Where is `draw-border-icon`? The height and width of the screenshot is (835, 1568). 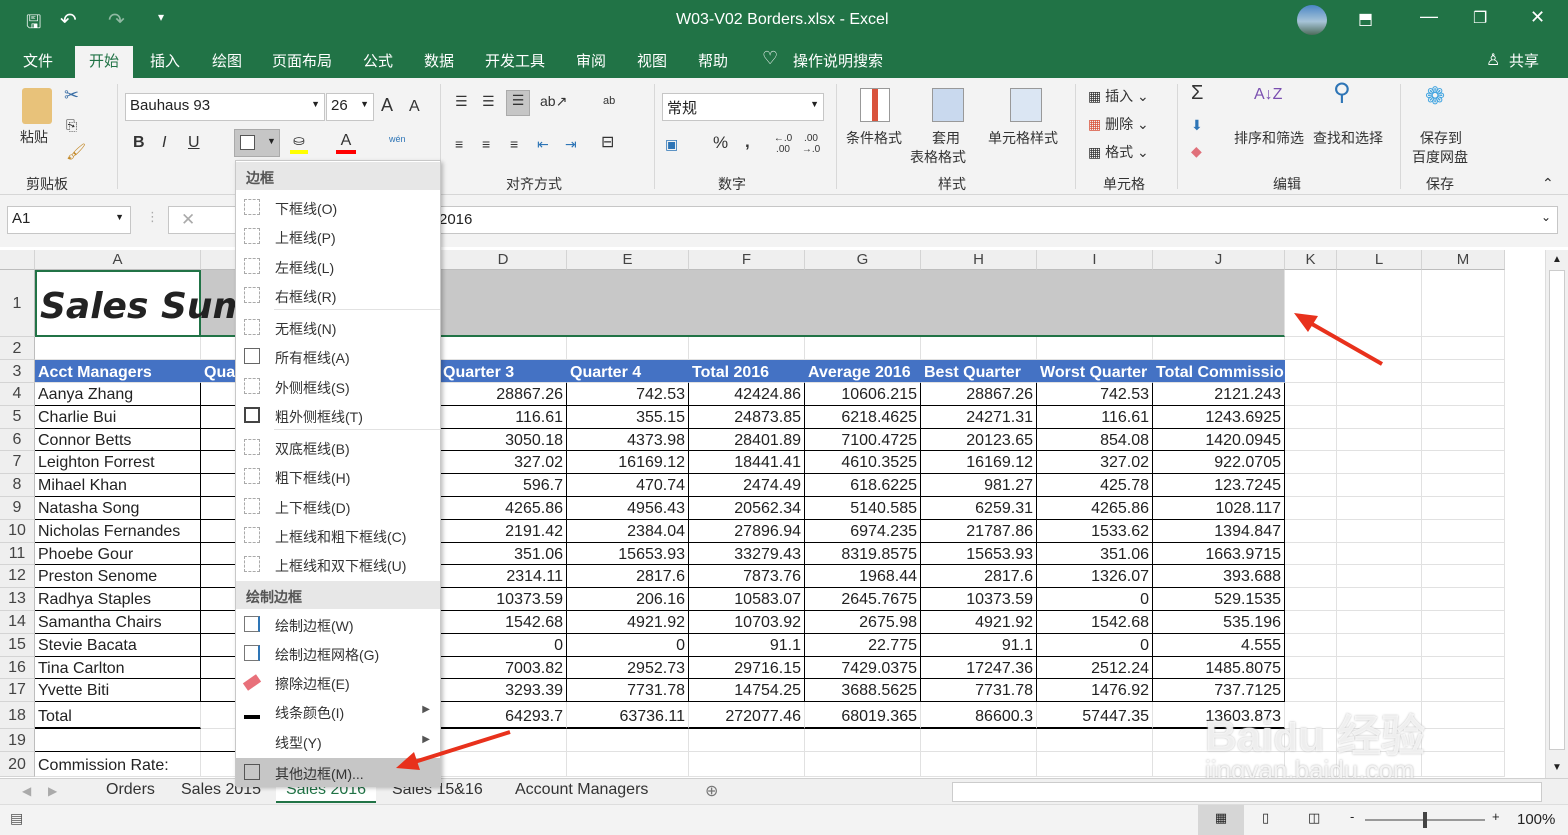
draw-border-icon is located at coordinates (252, 624).